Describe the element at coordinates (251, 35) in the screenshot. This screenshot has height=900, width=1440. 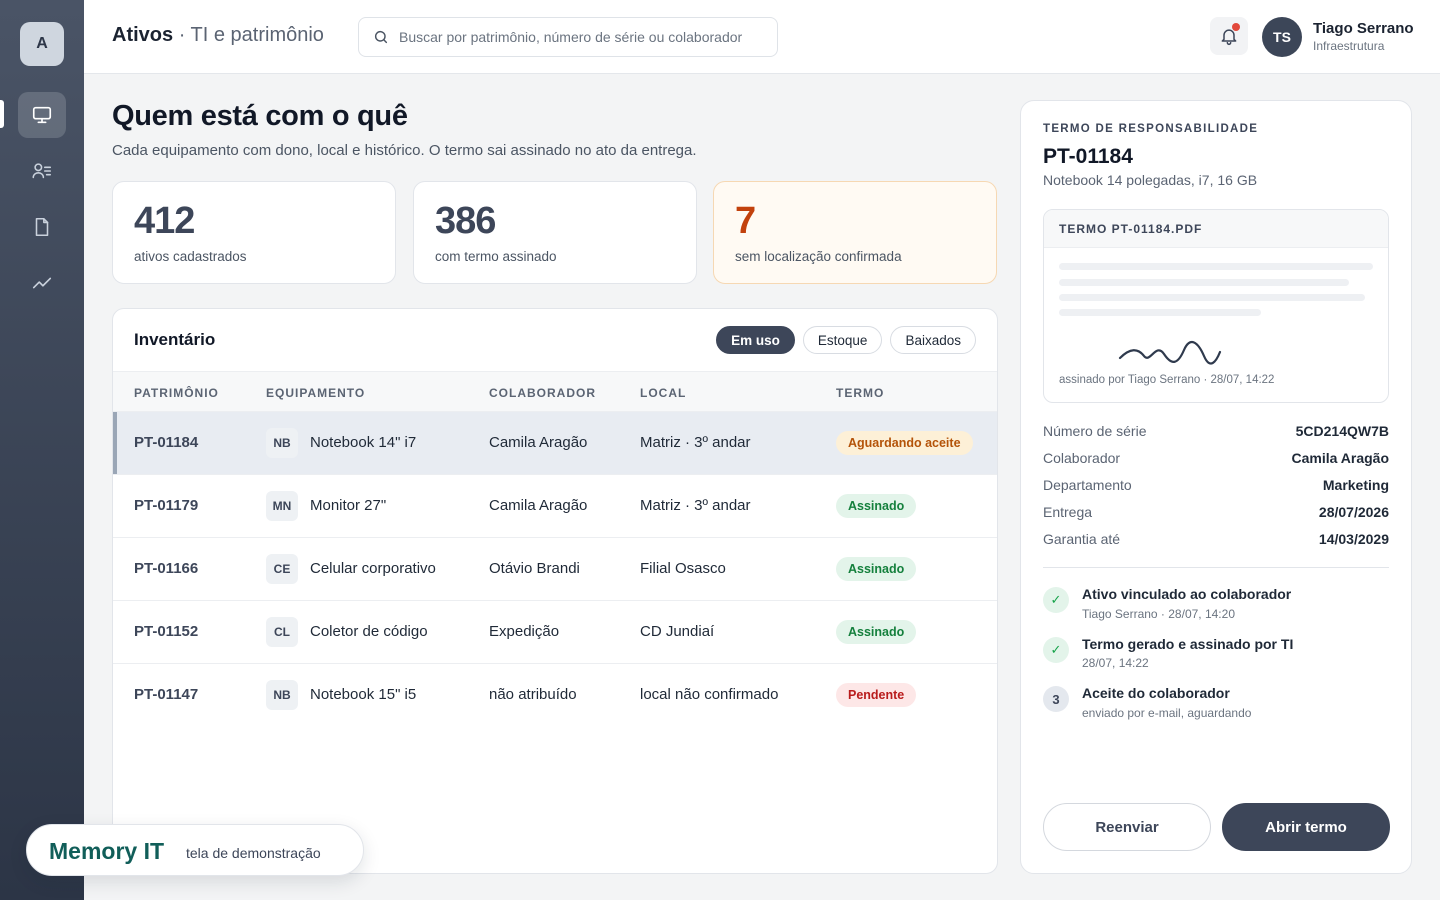
I see `section-subtitle: · TI e patrimônio` at that location.